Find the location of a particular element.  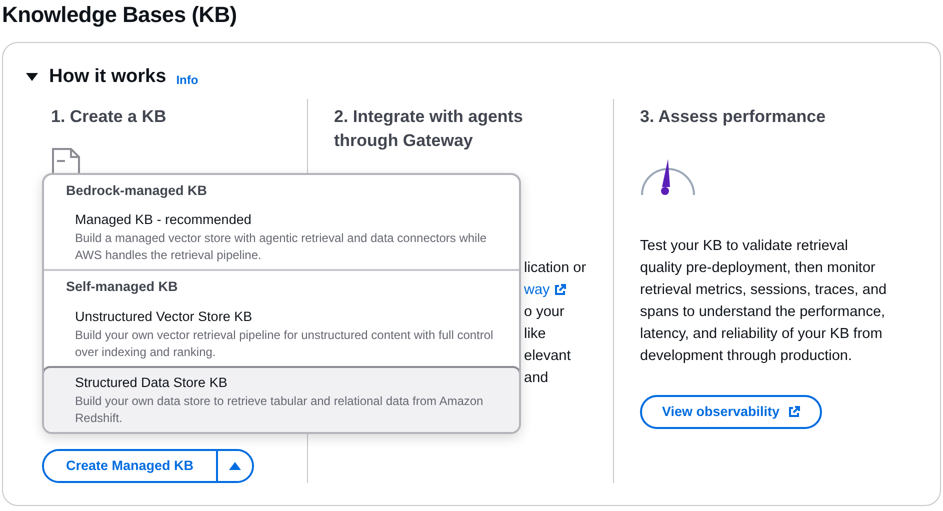

dropdown-option: Structured Data Store KB Build your own data store to retrieve tabular and relational data from Amazon Redshift. is located at coordinates (281, 399).